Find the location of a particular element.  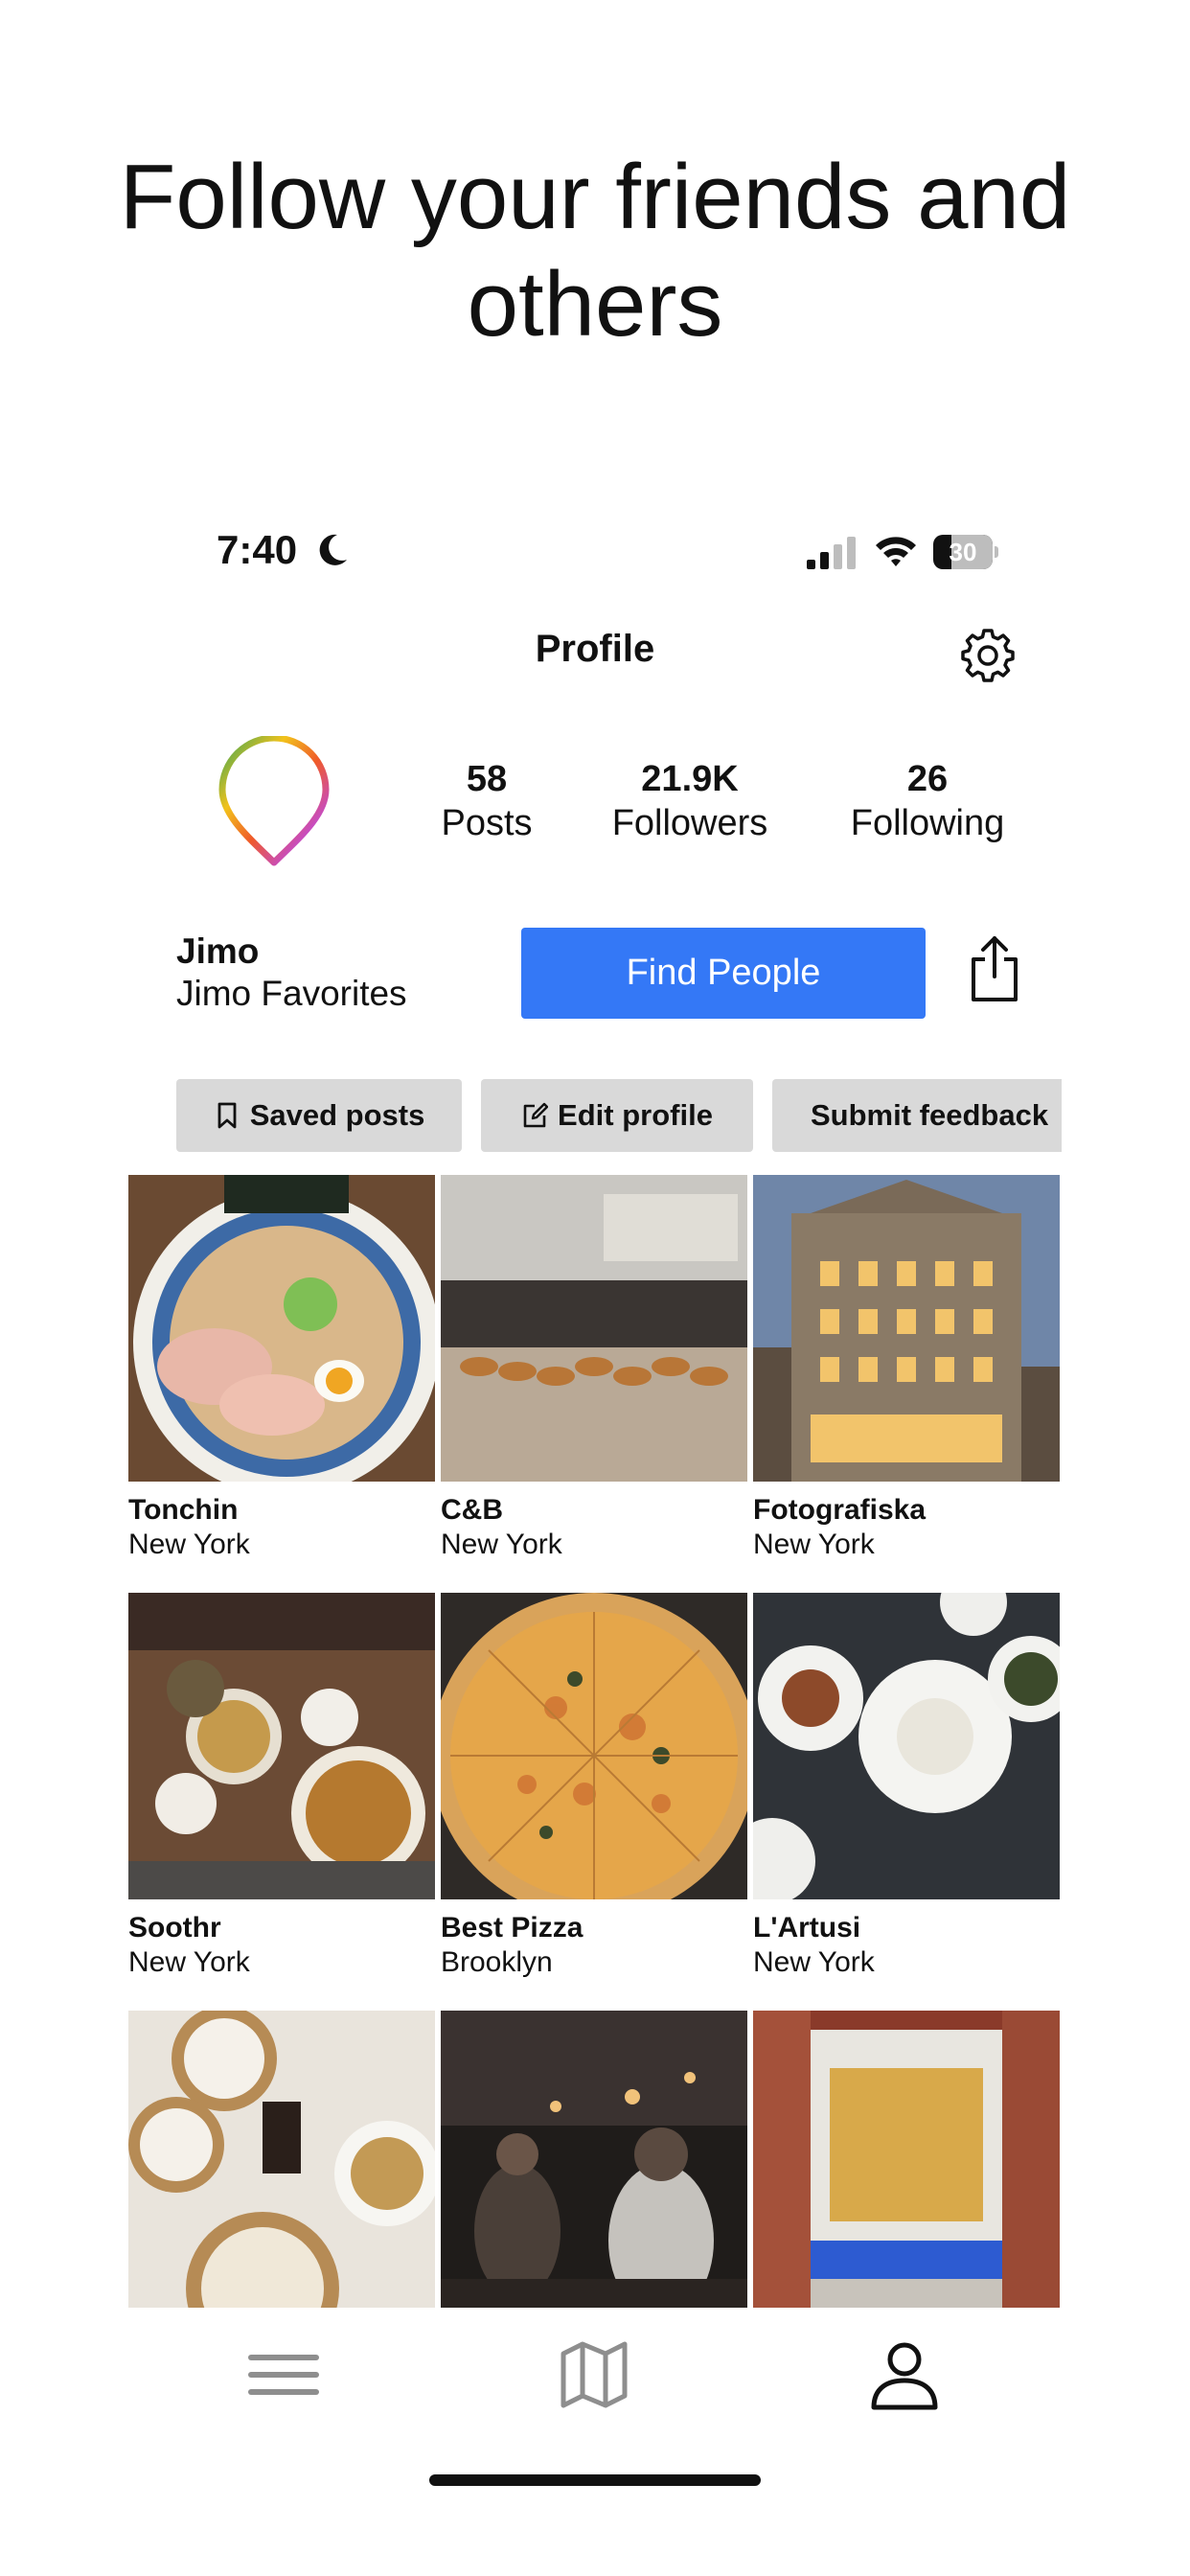

wifi-icon is located at coordinates (896, 551).